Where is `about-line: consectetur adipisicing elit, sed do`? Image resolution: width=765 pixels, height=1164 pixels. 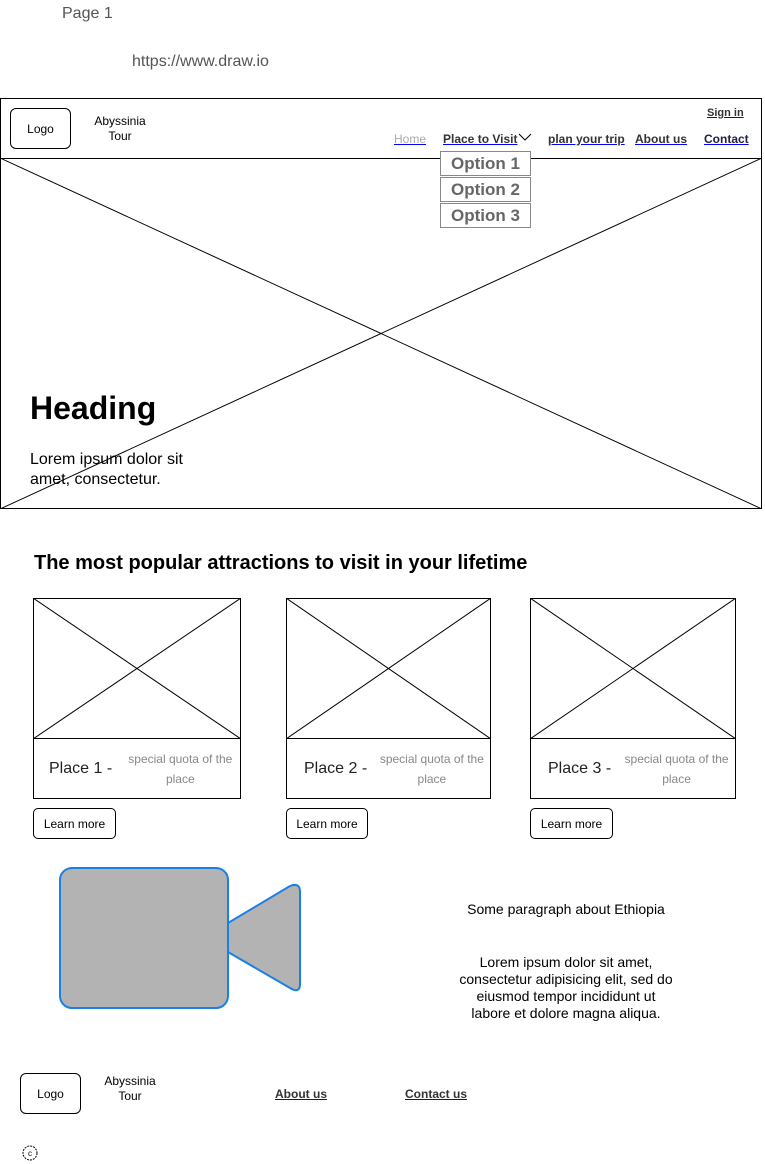
about-line: consectetur adipisicing elit, sed do is located at coordinates (566, 979).